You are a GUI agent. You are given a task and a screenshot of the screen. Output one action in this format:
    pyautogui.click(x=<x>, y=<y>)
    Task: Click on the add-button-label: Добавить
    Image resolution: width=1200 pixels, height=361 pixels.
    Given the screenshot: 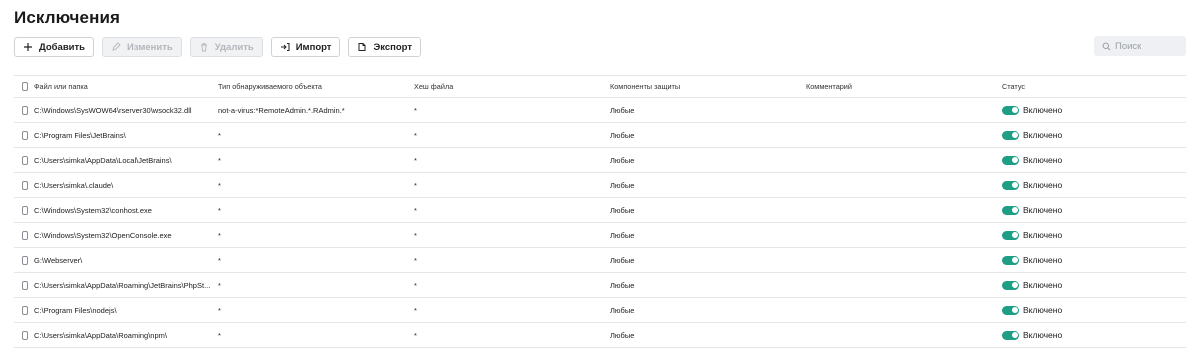 What is the action you would take?
    pyautogui.click(x=62, y=47)
    